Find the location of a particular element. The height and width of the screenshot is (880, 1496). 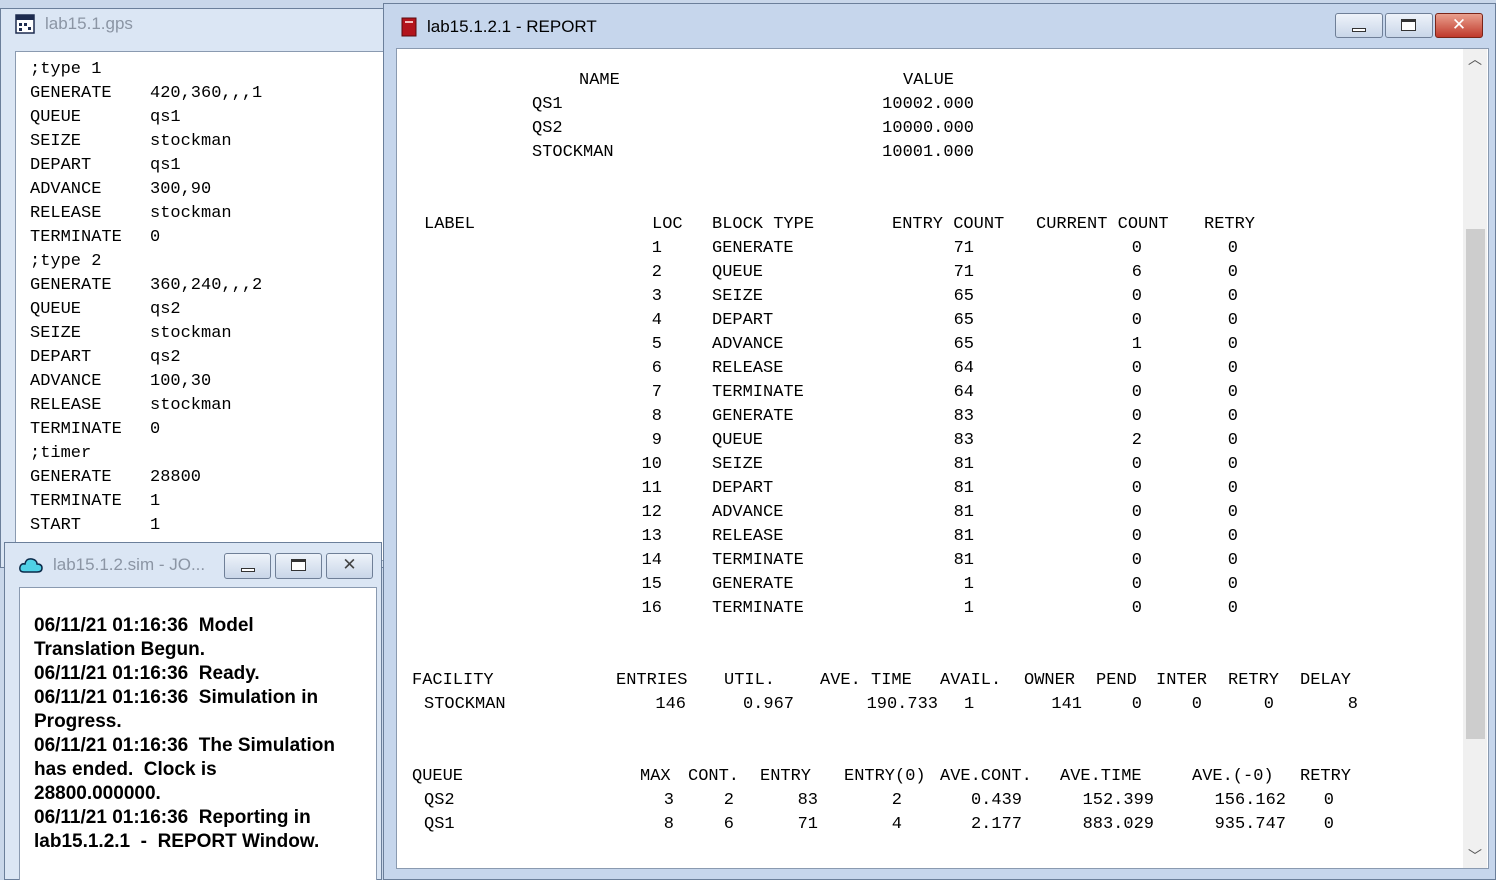

code-operand: 1 is located at coordinates (155, 525).